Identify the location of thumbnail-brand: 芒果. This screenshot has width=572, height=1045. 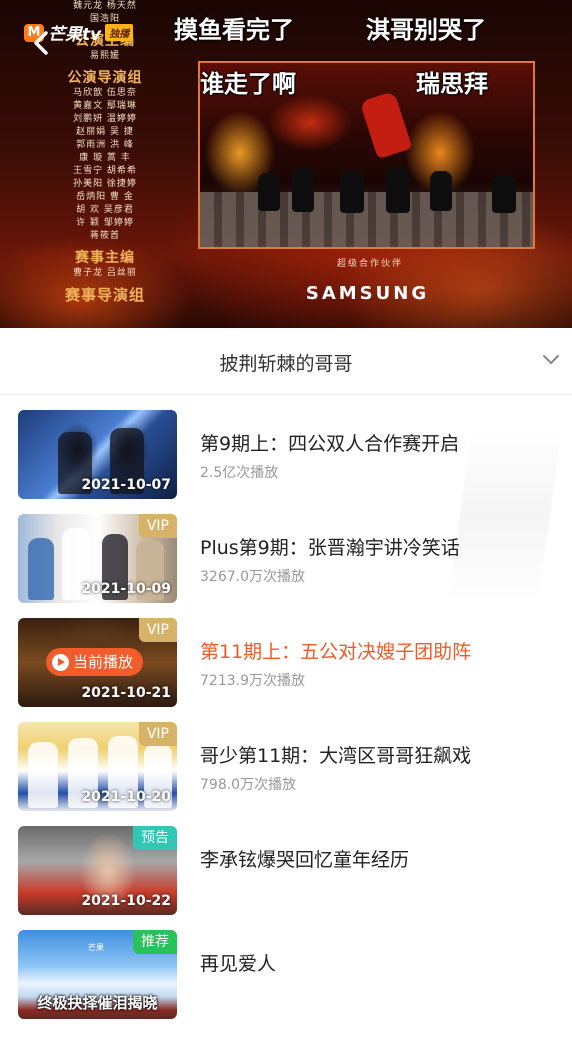
(96, 947).